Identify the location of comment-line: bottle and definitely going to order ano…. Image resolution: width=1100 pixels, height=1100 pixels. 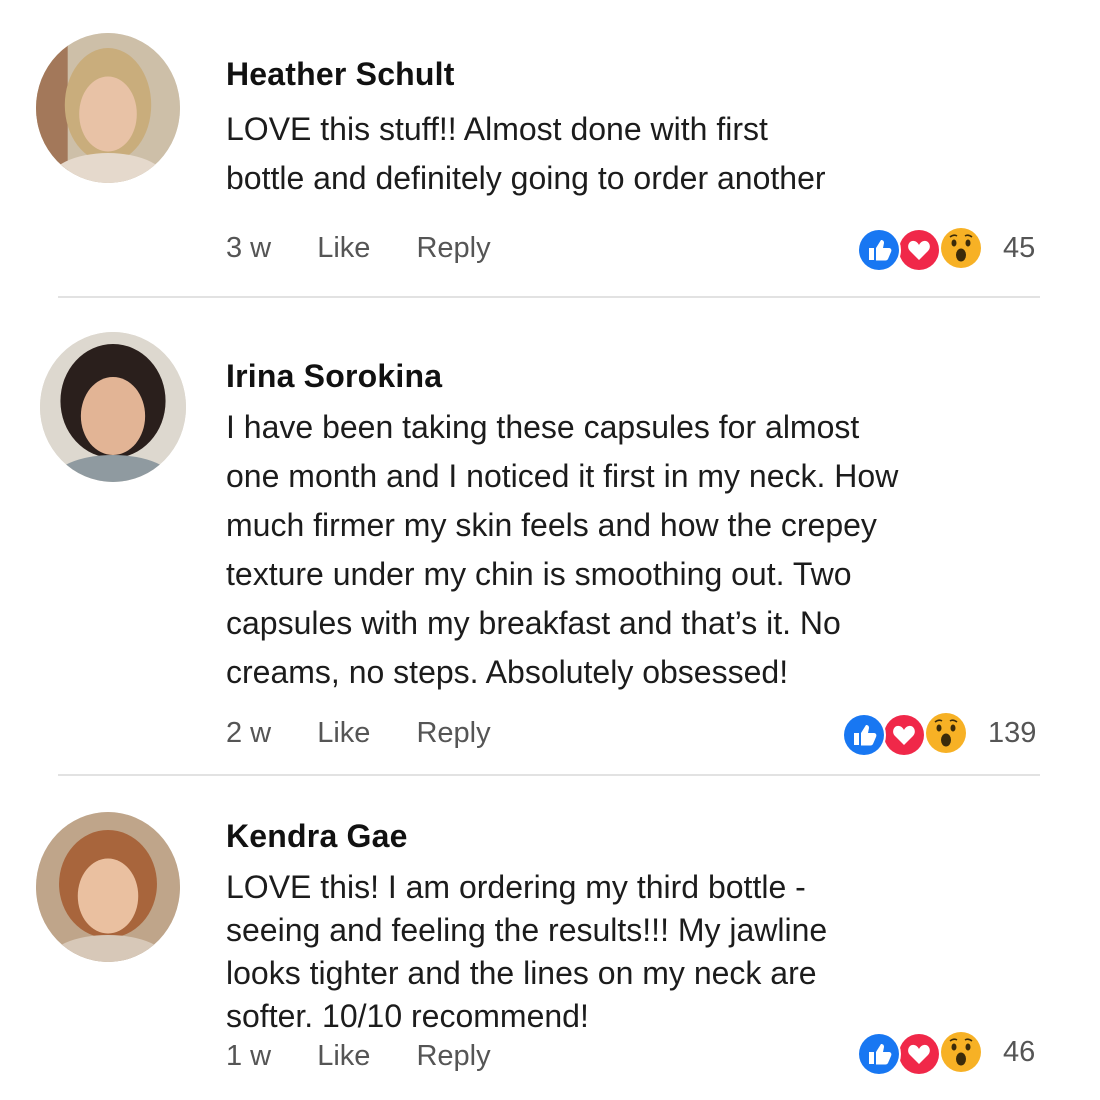
(526, 178).